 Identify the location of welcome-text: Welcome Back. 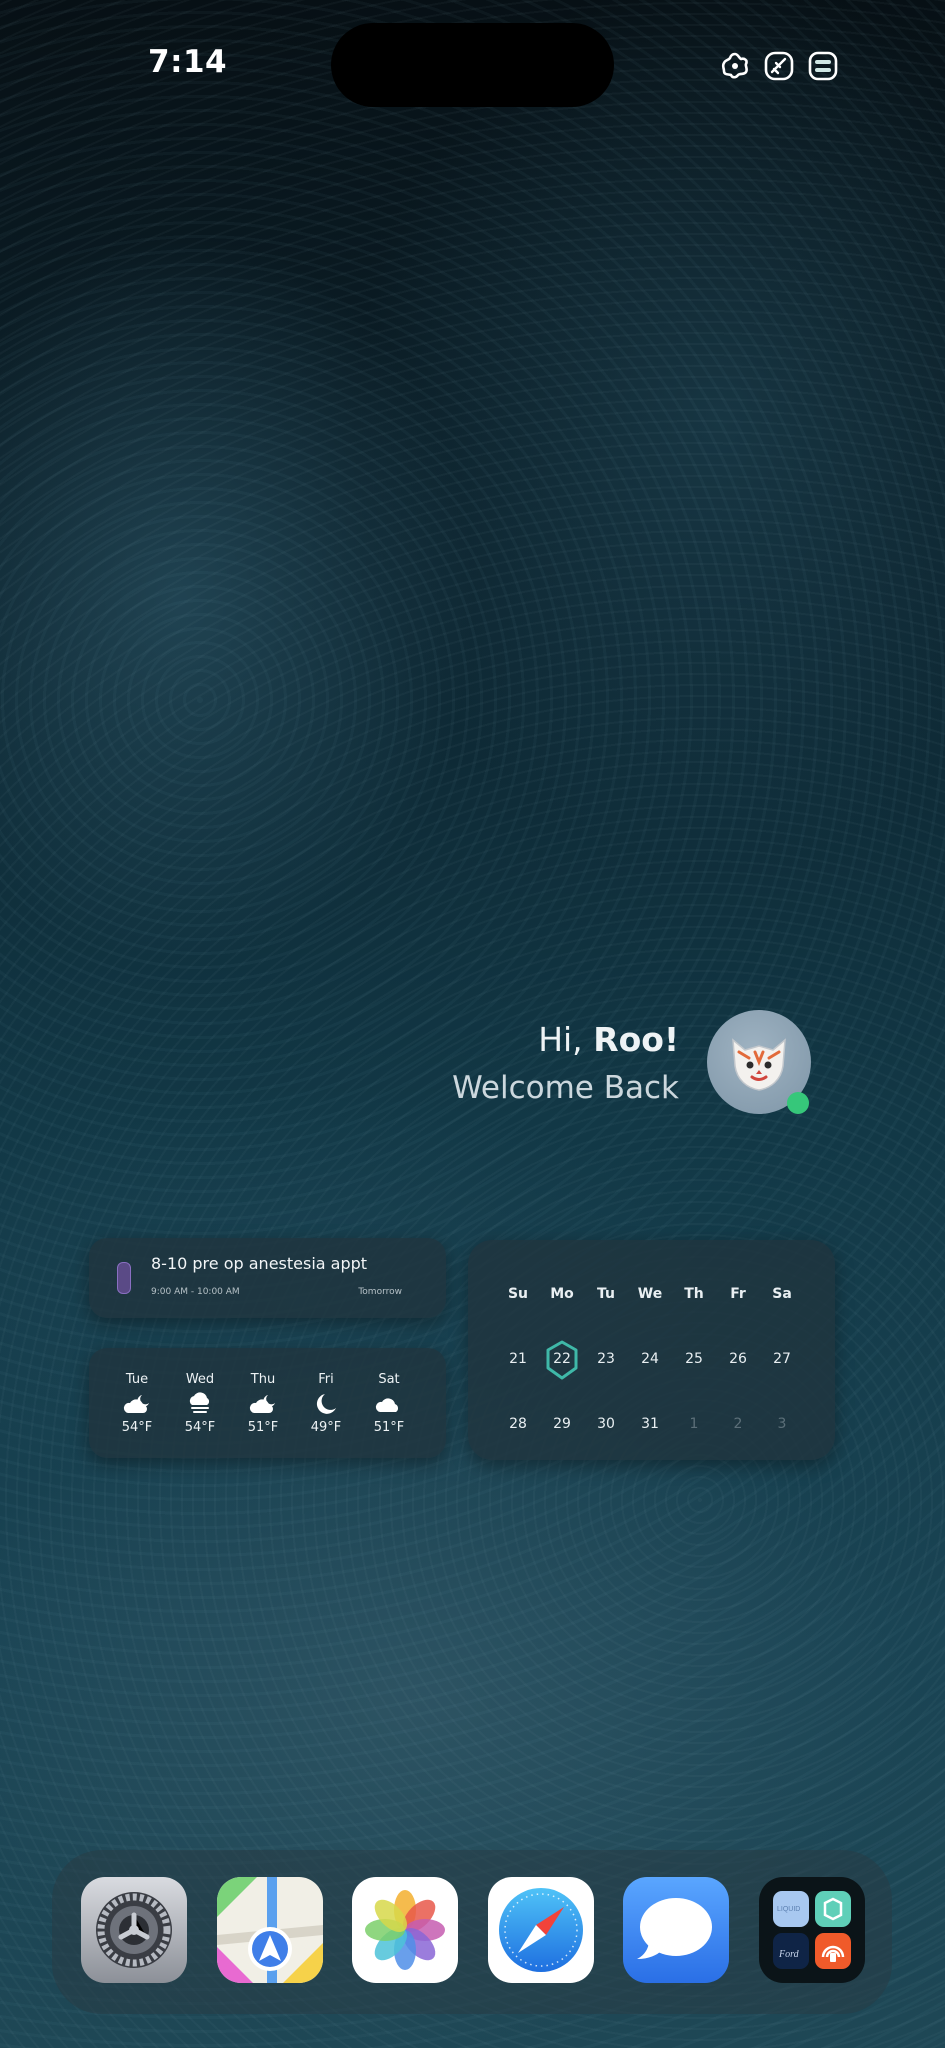
(565, 1088).